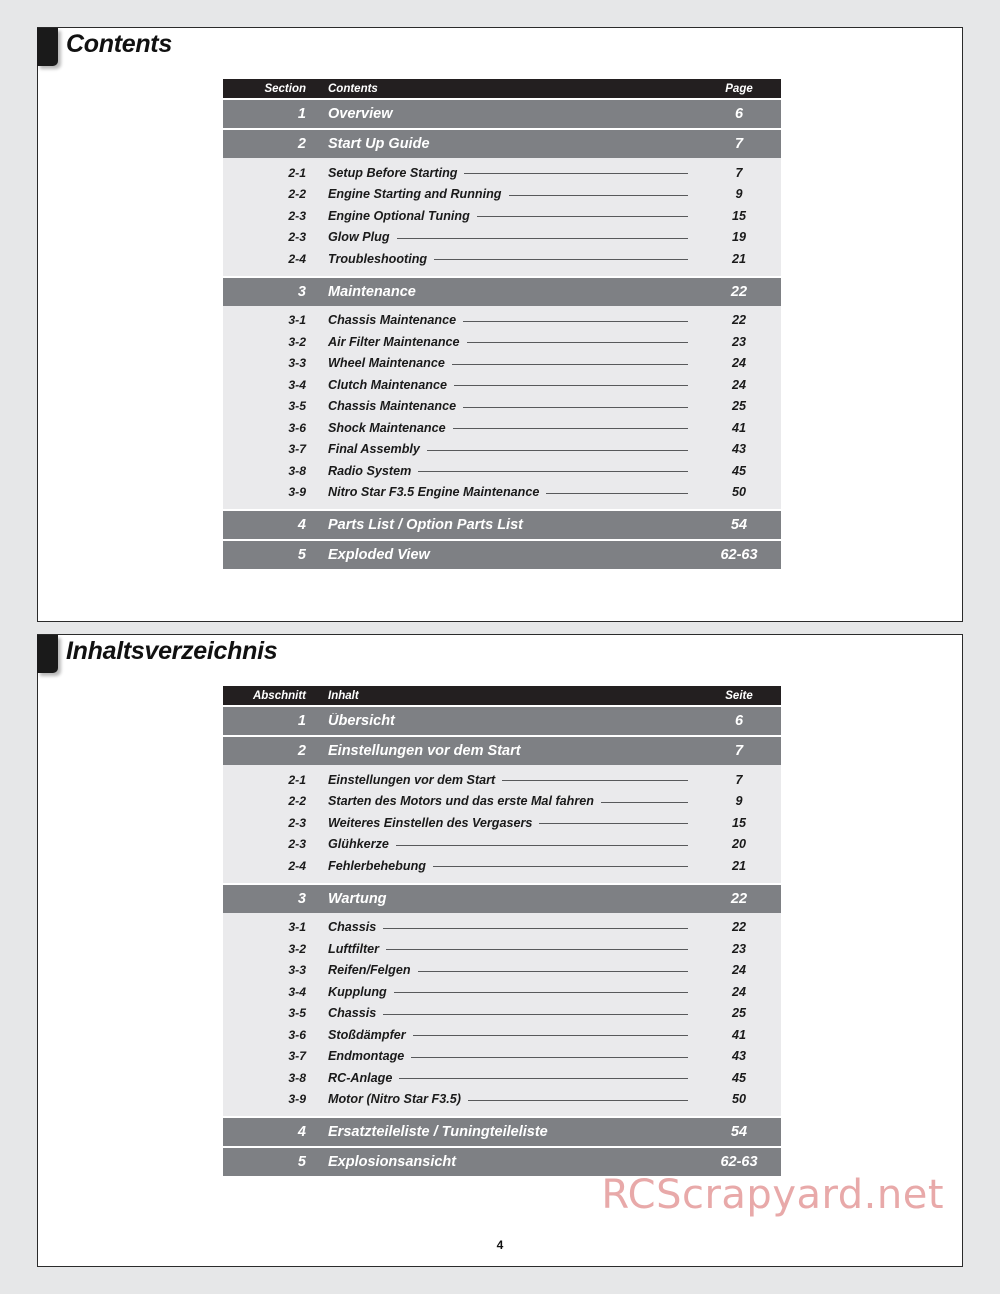 The width and height of the screenshot is (1000, 1294). I want to click on cell-title: Parts List / Option Parts List, so click(506, 525).